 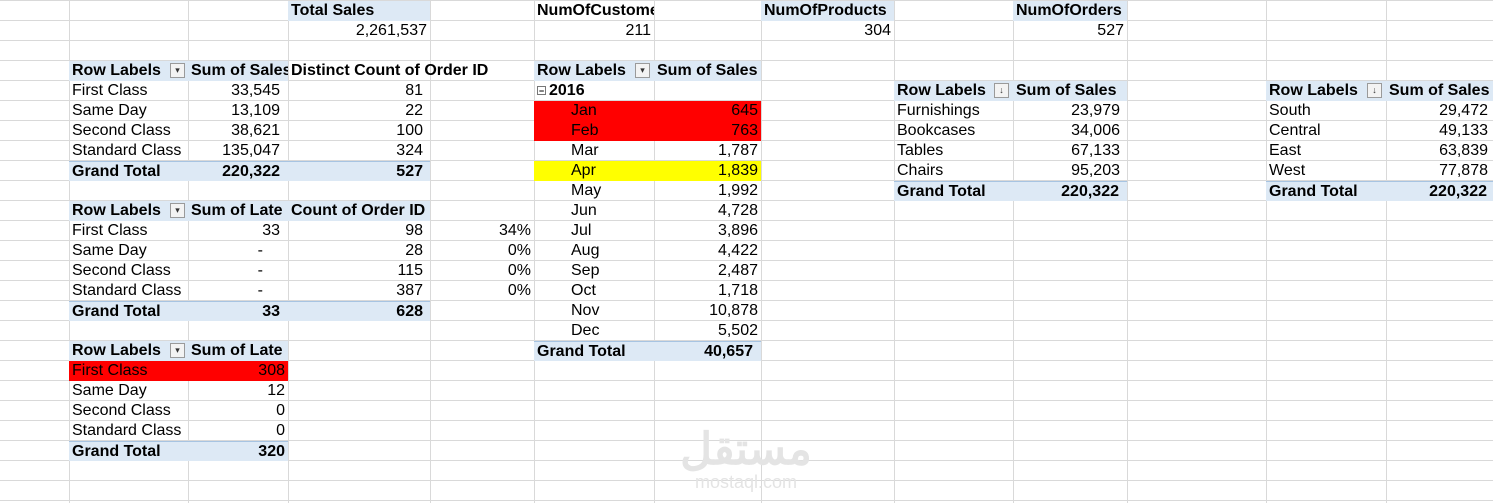 What do you see at coordinates (235, 231) in the screenshot?
I see `late-value: 33` at bounding box center [235, 231].